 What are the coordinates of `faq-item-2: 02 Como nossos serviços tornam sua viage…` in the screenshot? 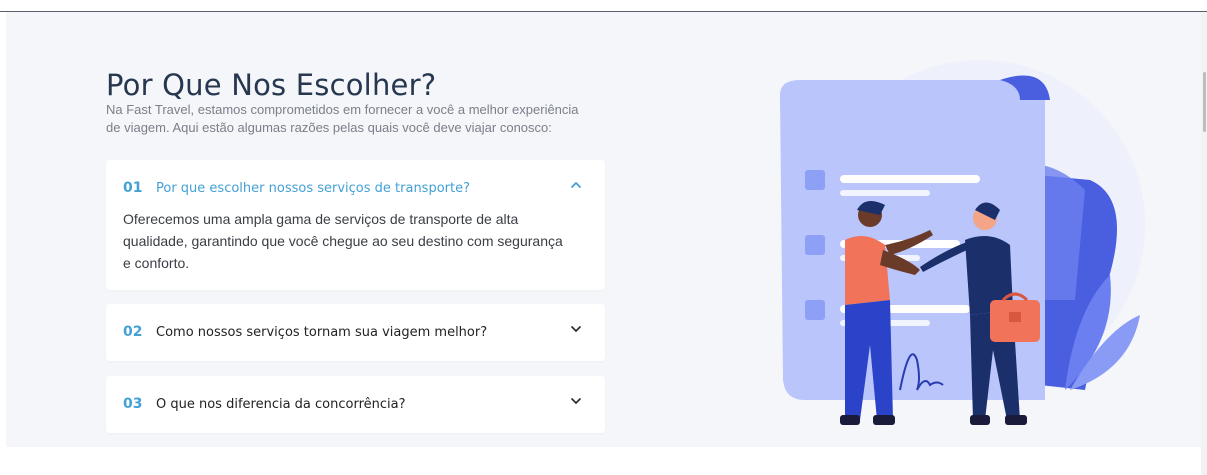 It's located at (355, 332).